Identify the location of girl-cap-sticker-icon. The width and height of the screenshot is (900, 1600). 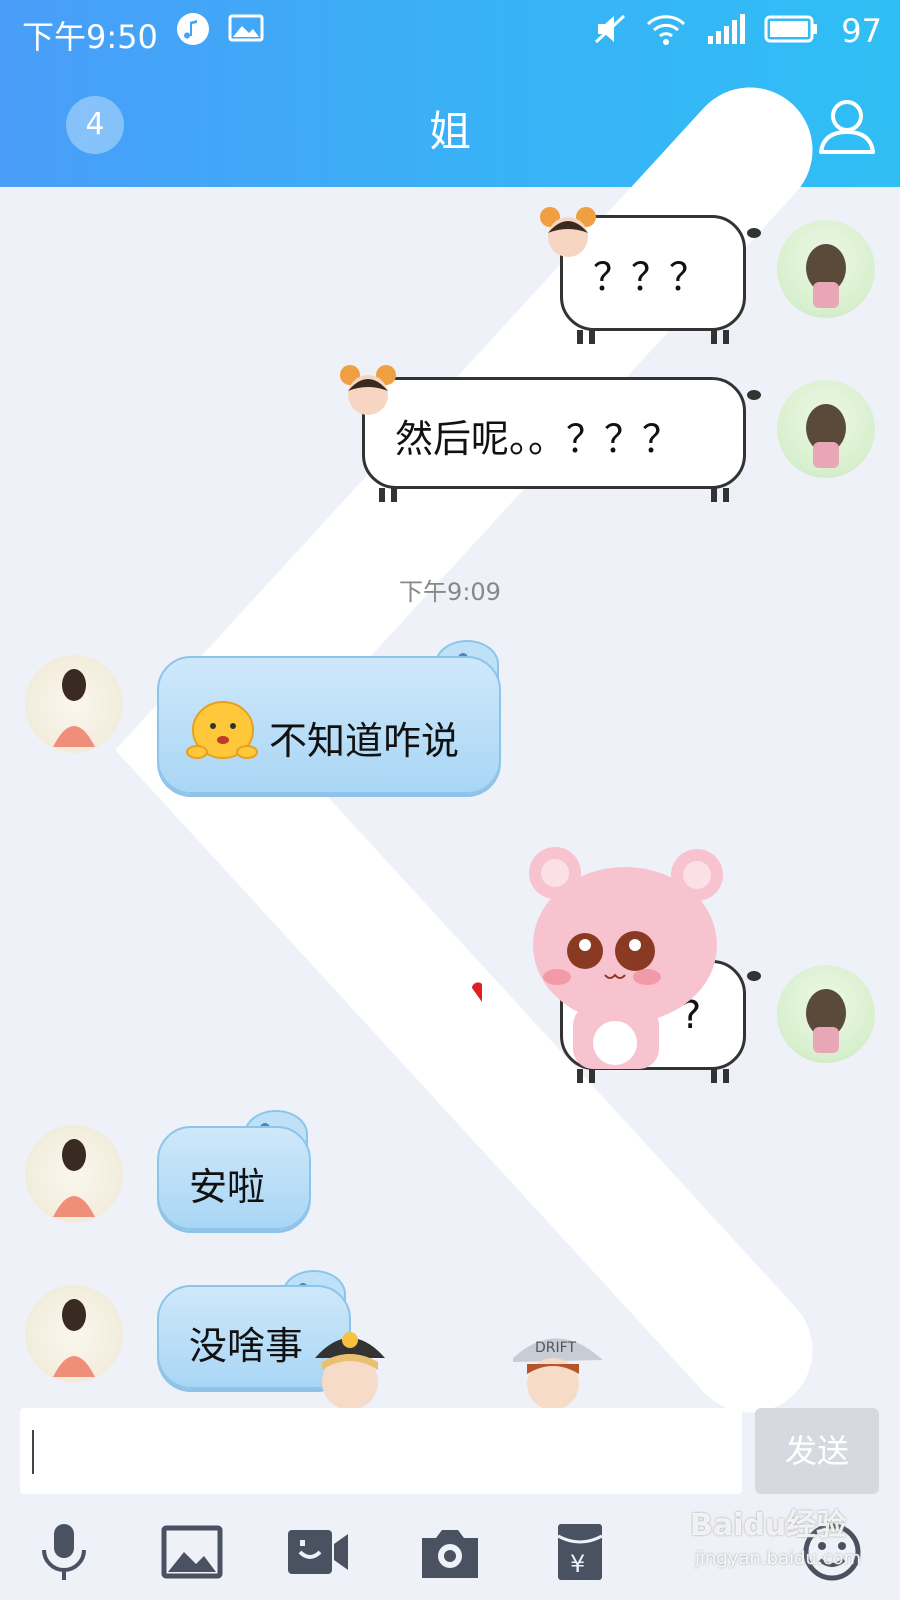
(350, 1370).